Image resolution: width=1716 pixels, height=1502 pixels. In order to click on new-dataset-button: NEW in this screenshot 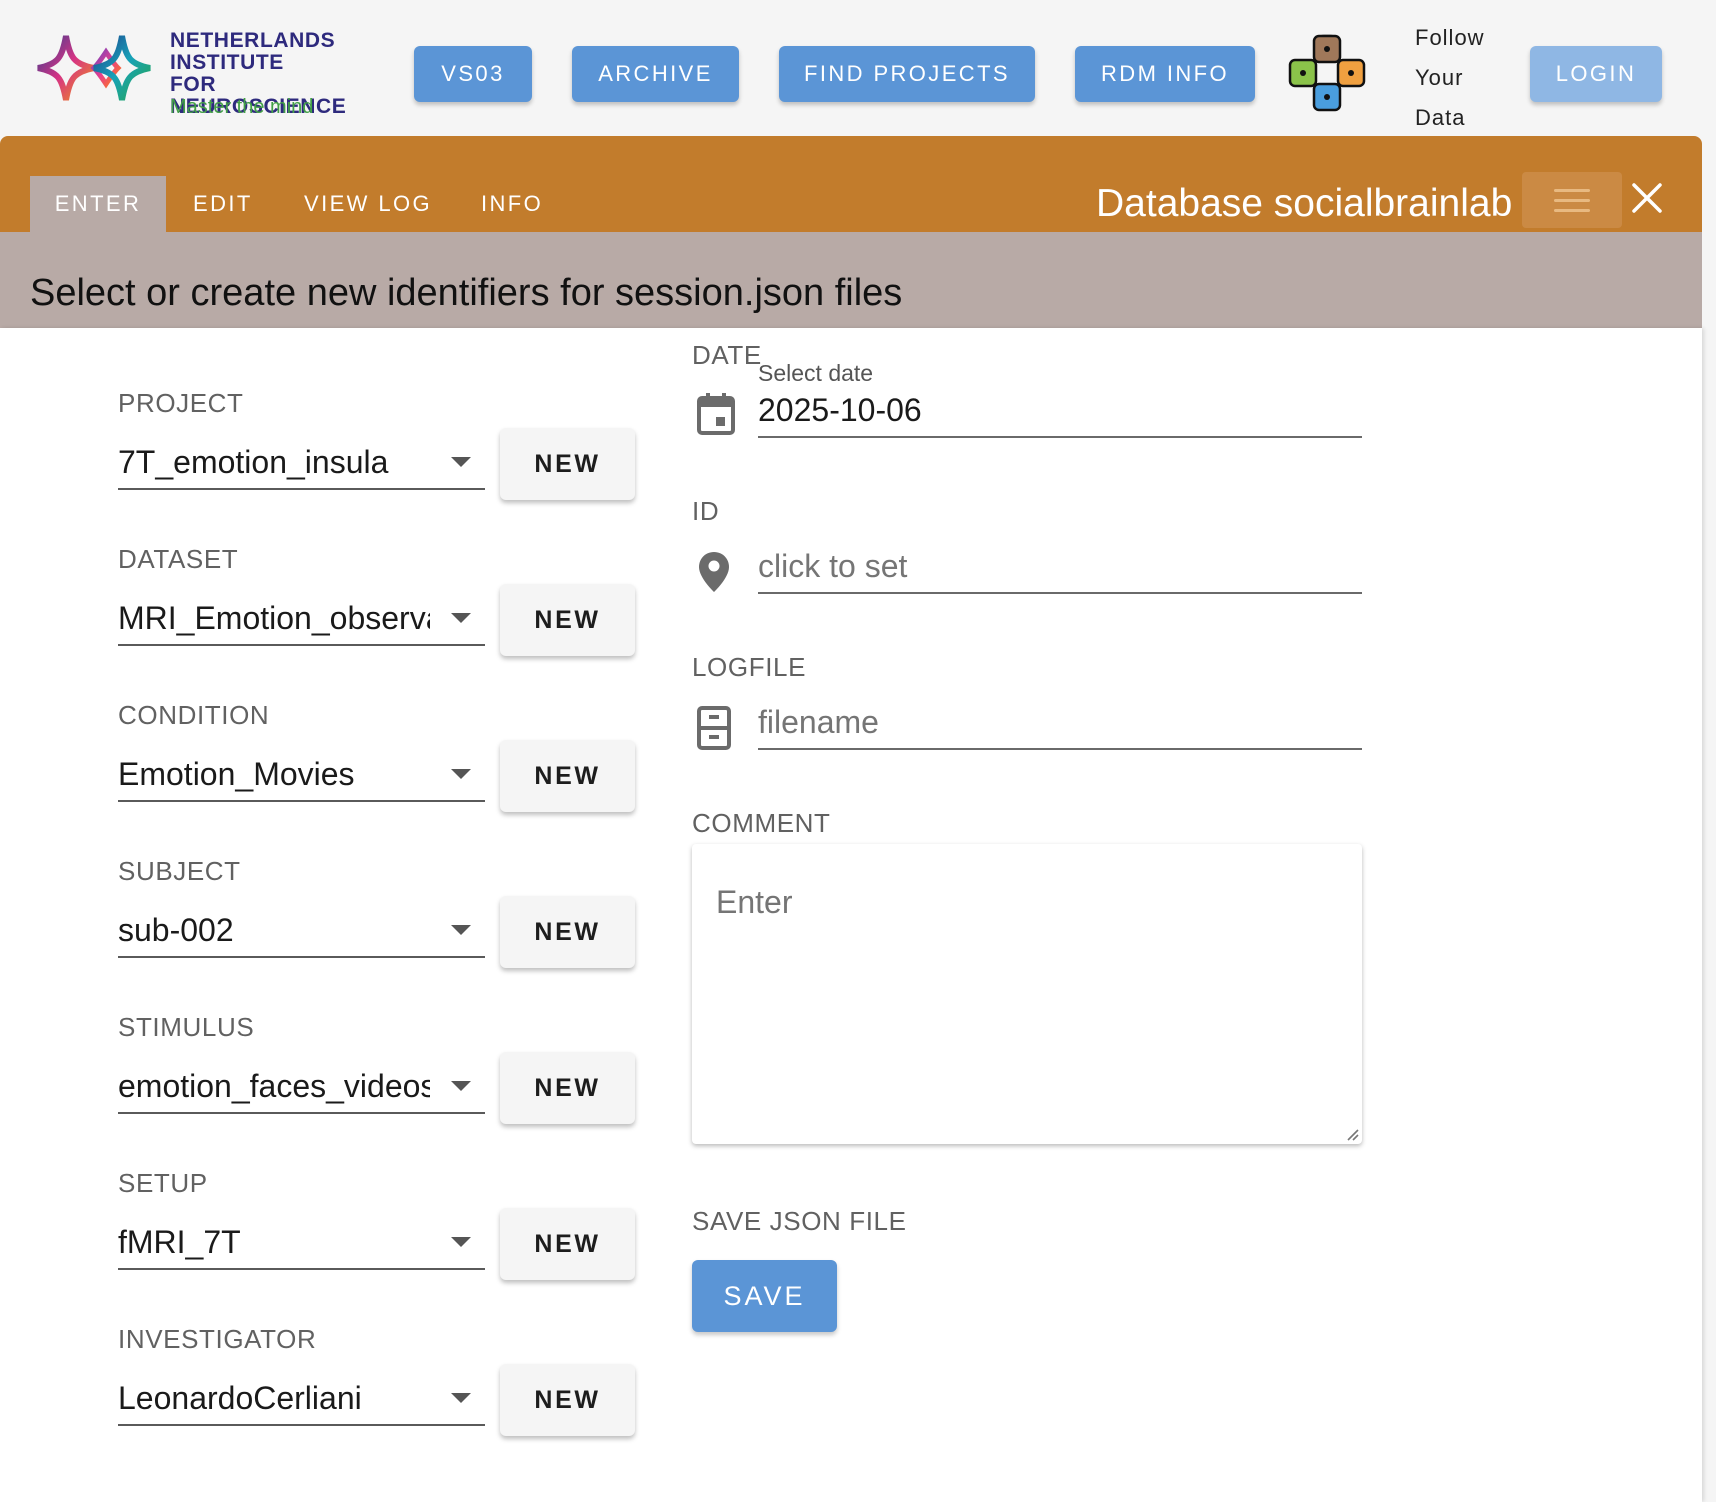, I will do `click(567, 620)`.